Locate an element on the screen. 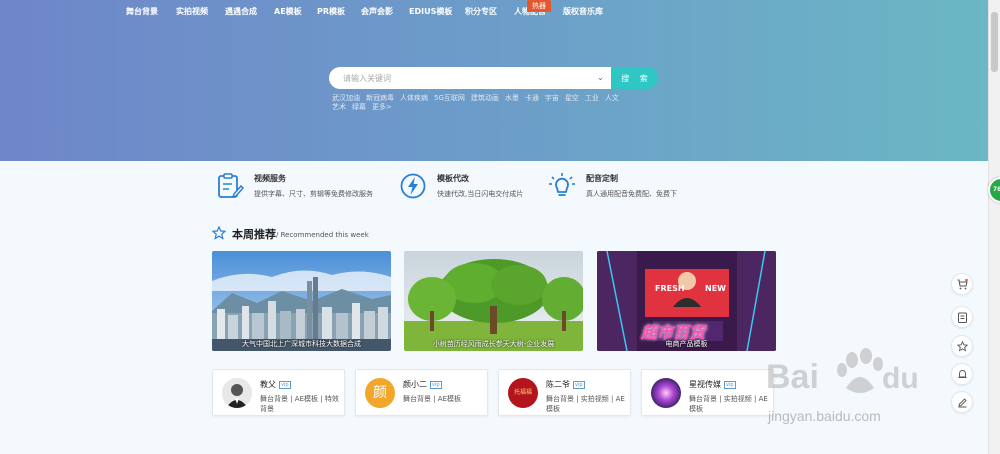  nav-item-vegas: 会声会影 is located at coordinates (377, 11).